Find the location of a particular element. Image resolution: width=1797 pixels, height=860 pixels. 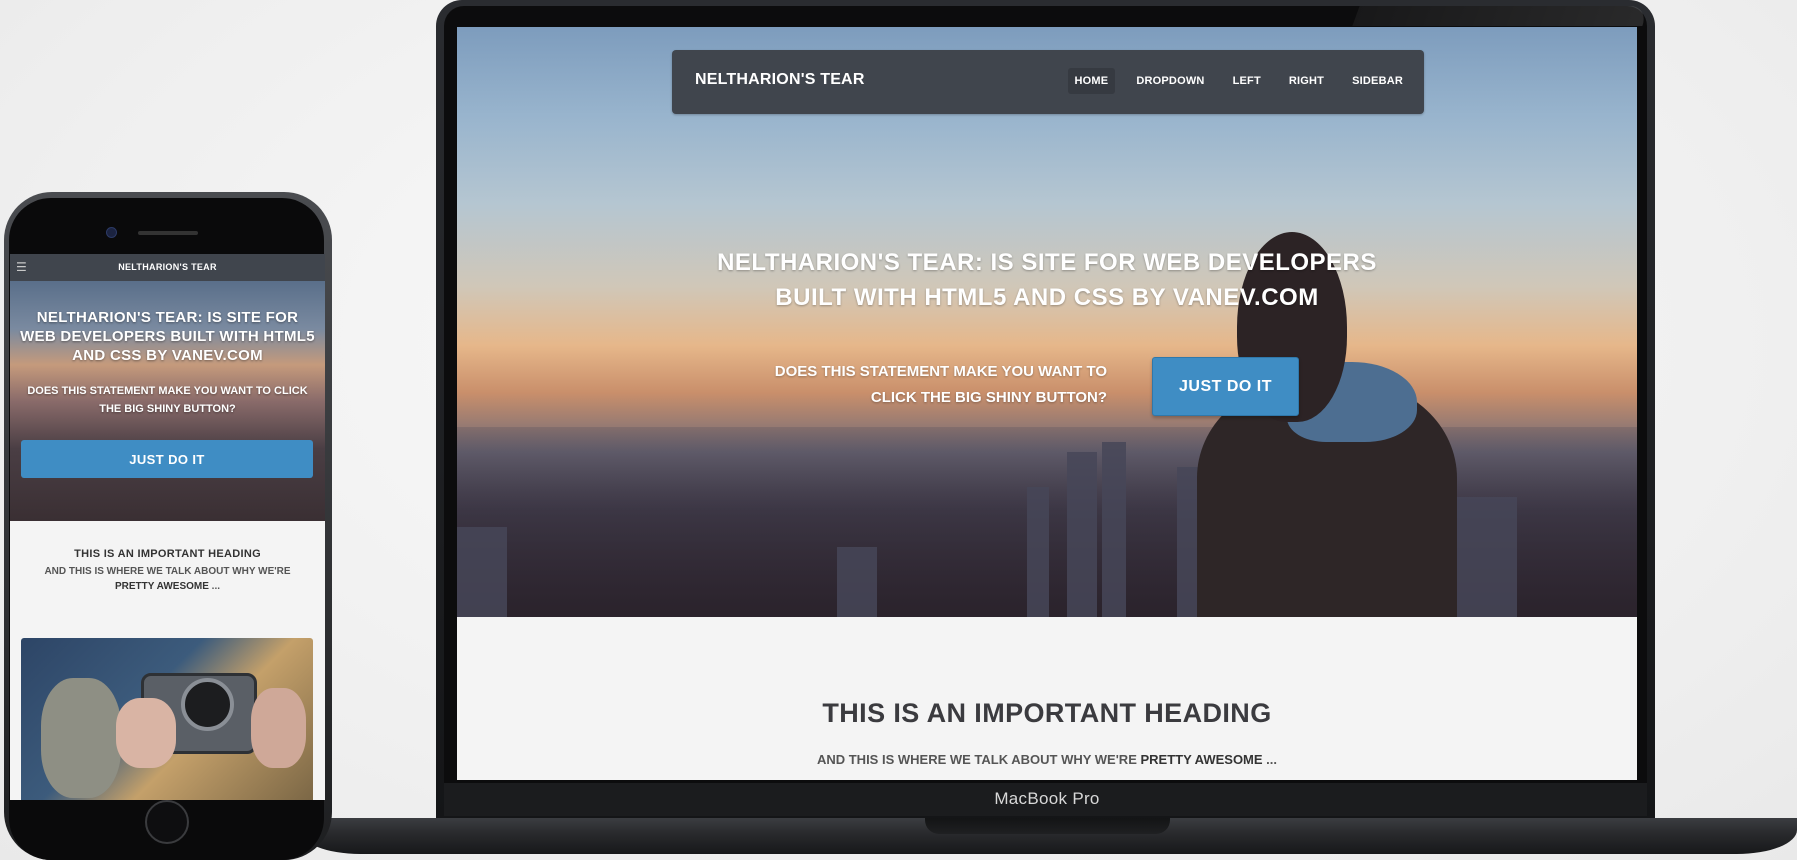

camera-photo is located at coordinates (167, 719).